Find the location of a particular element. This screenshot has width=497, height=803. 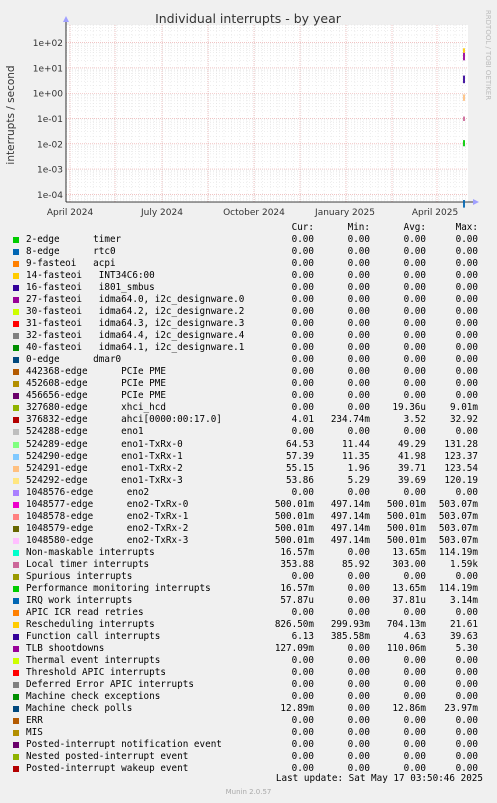

legend-value: 299.93m is located at coordinates (350, 624).